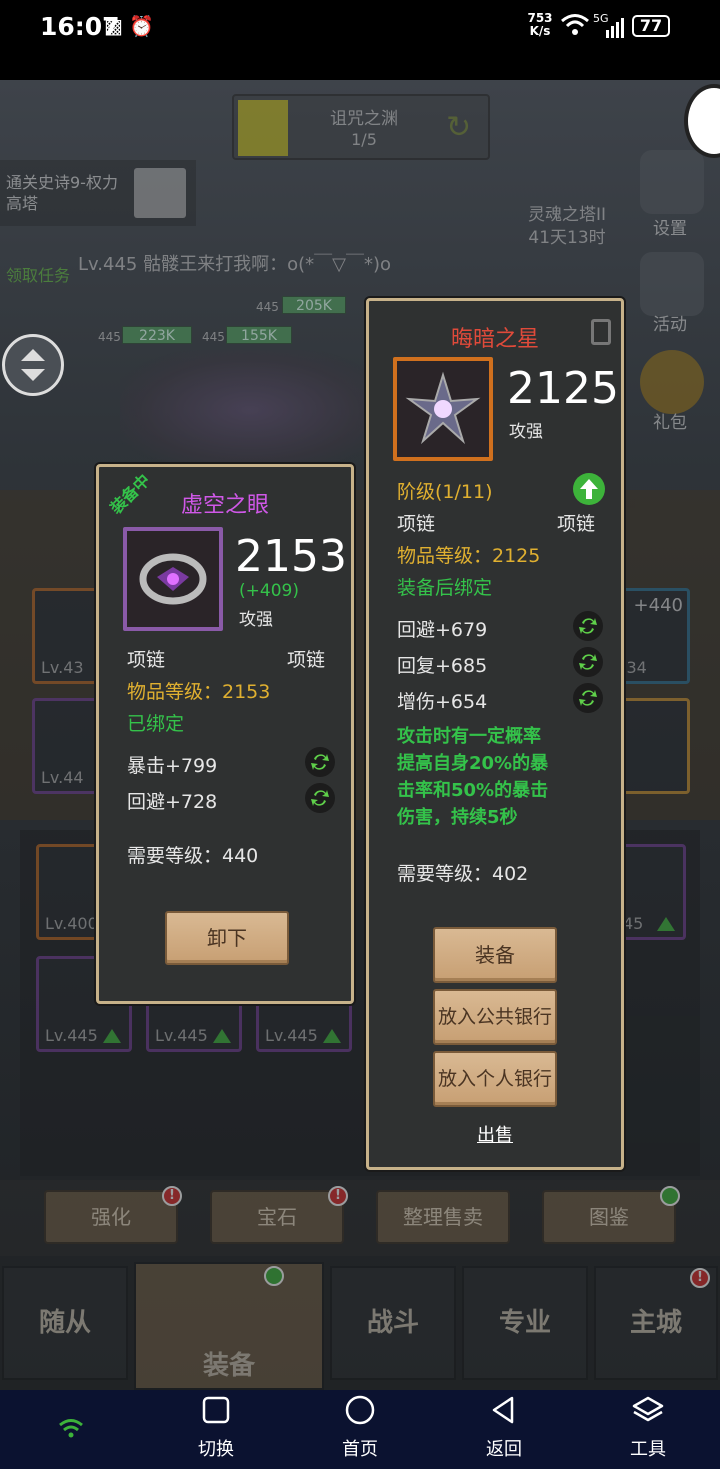 This screenshot has width=720, height=1469. What do you see at coordinates (525, 1323) in the screenshot?
I see `tab-profession: 专业` at bounding box center [525, 1323].